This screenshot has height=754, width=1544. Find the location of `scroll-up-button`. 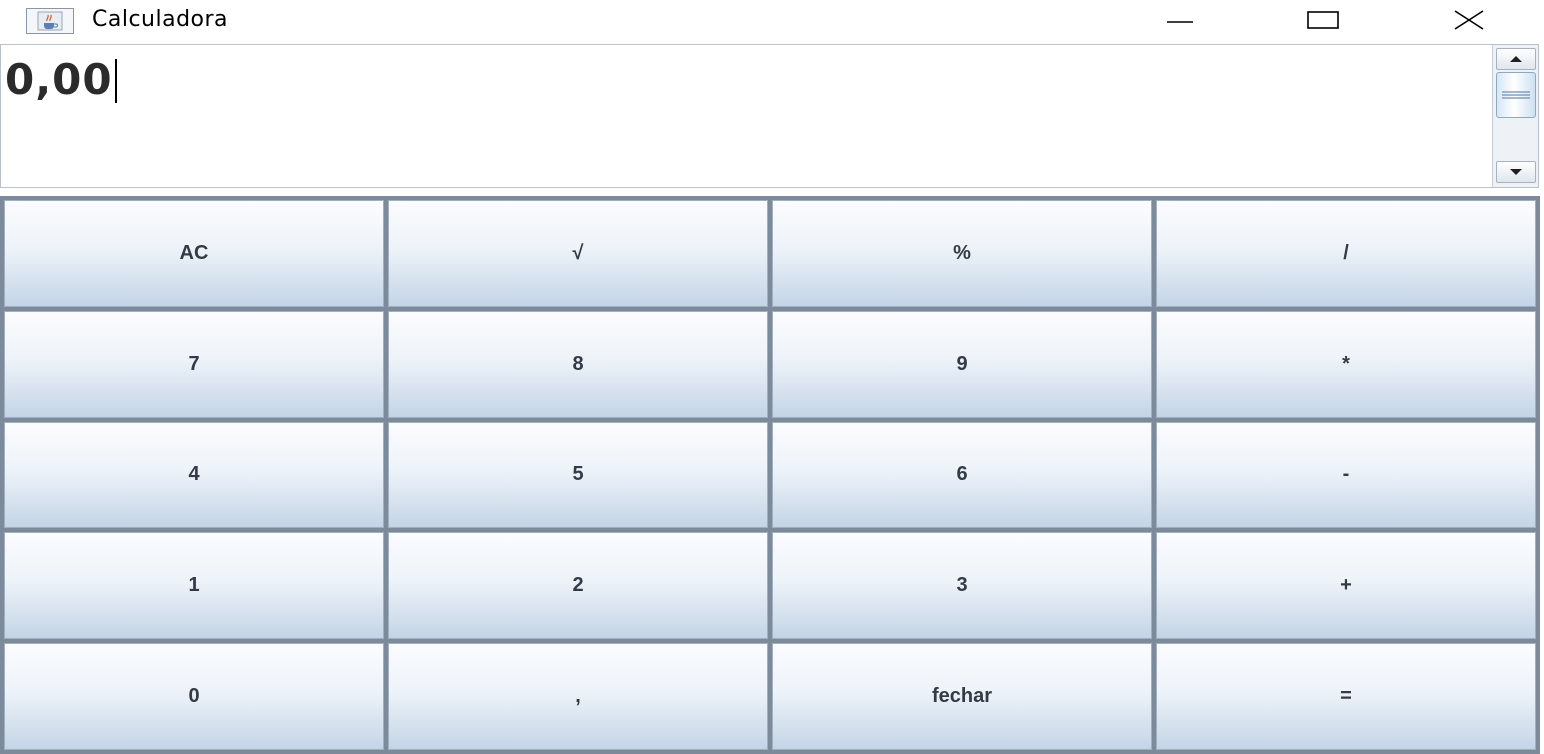

scroll-up-button is located at coordinates (1516, 59).